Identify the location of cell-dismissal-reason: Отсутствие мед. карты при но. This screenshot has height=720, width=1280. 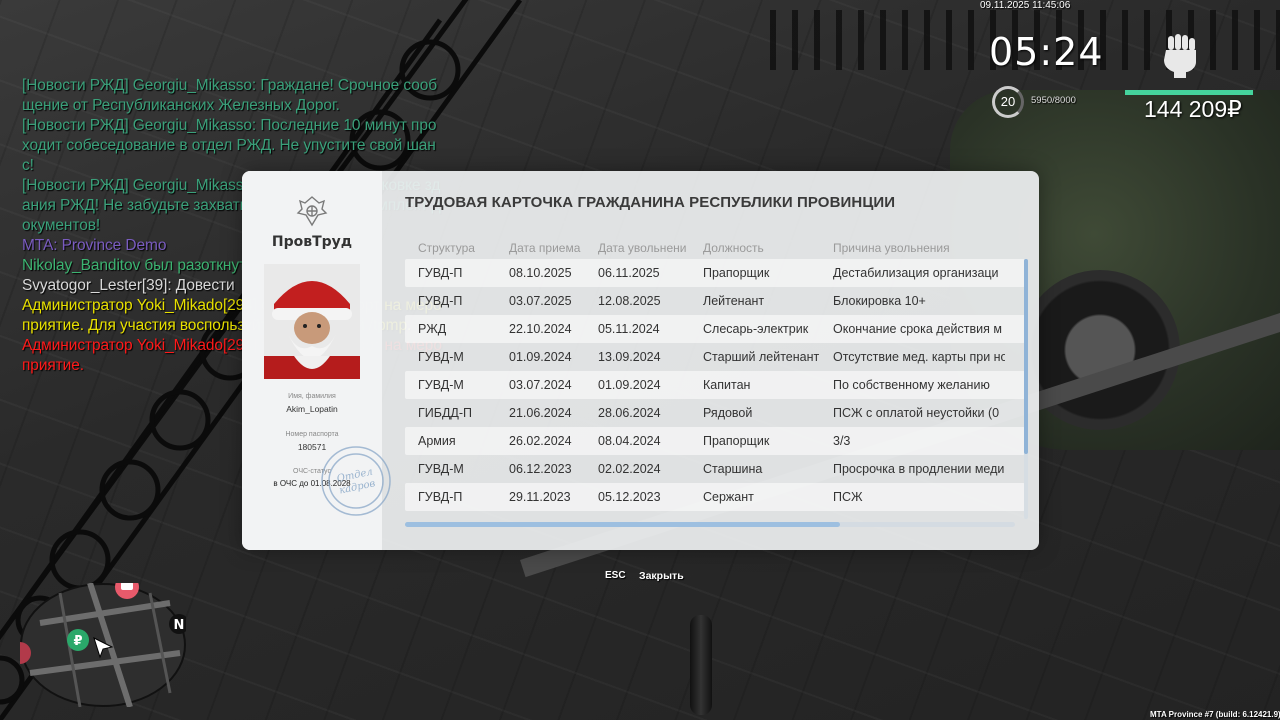
(919, 357).